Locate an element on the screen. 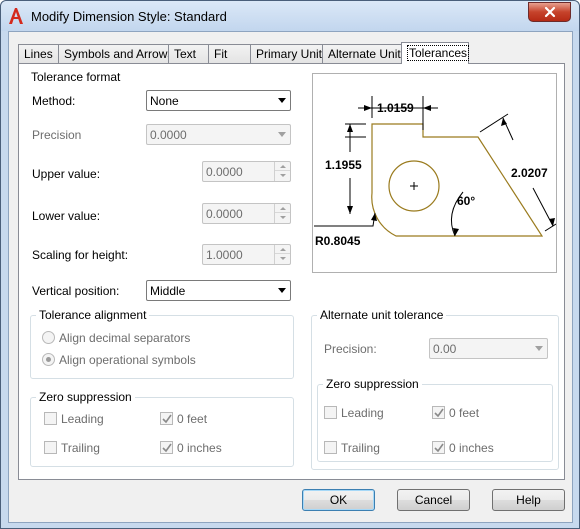 The image size is (580, 529). upper-value-label: Upper value: is located at coordinates (66, 174).